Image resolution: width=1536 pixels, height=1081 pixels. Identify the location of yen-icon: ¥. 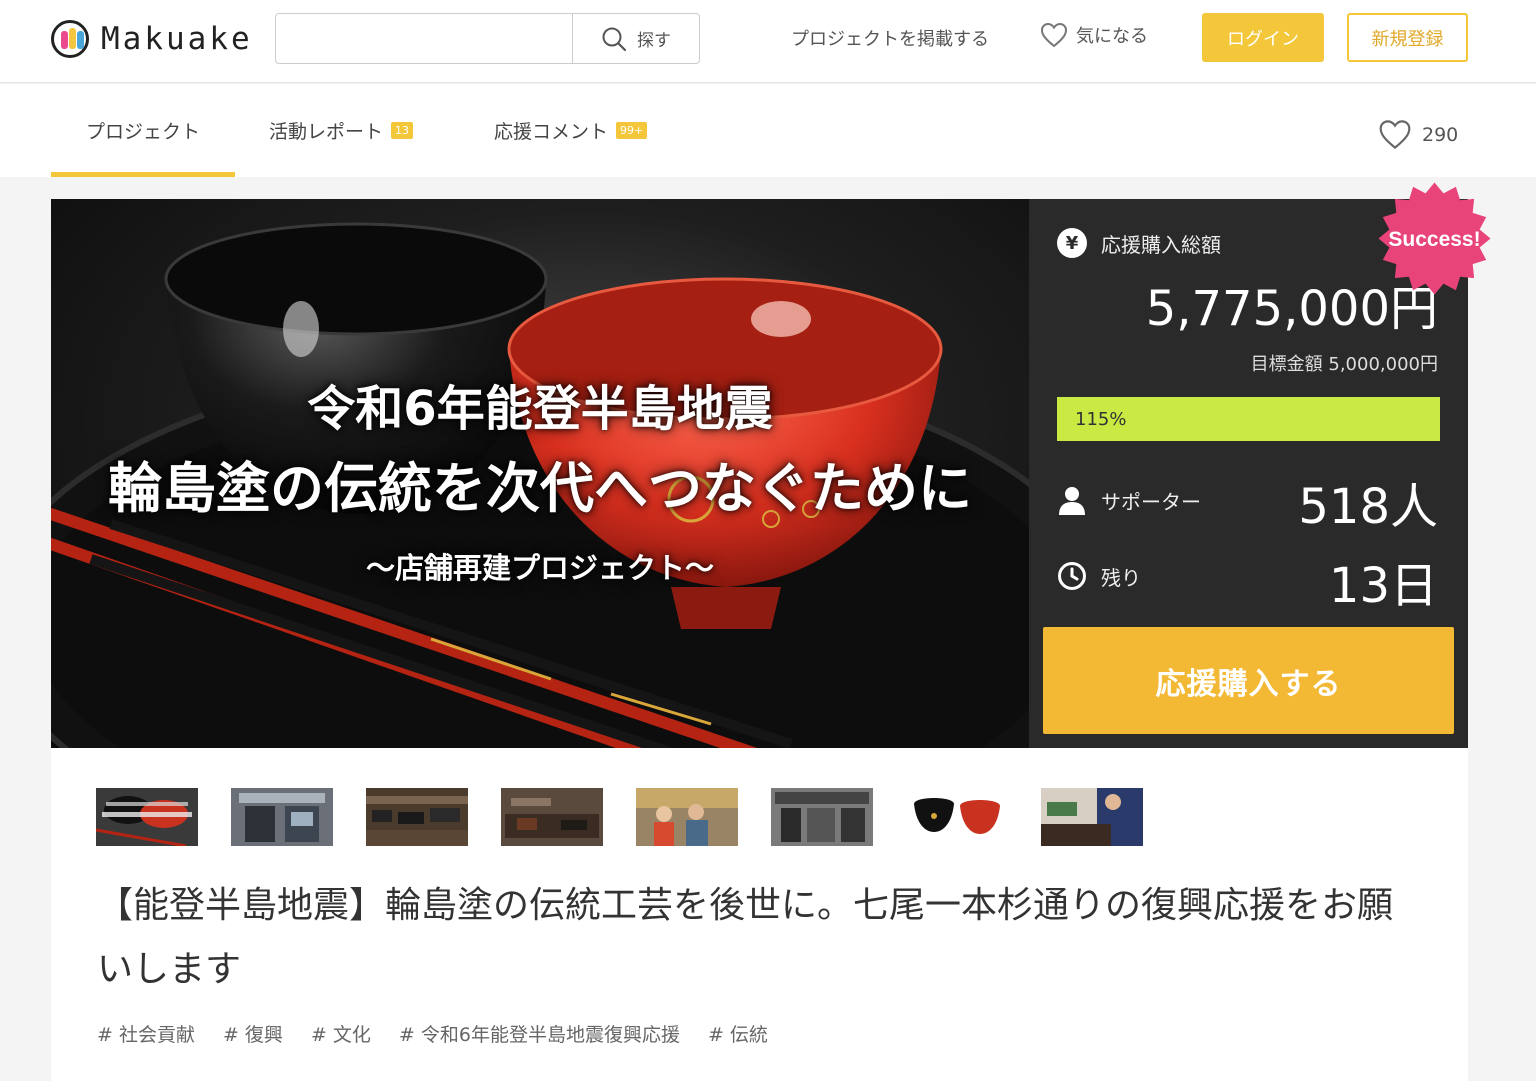
(1072, 243).